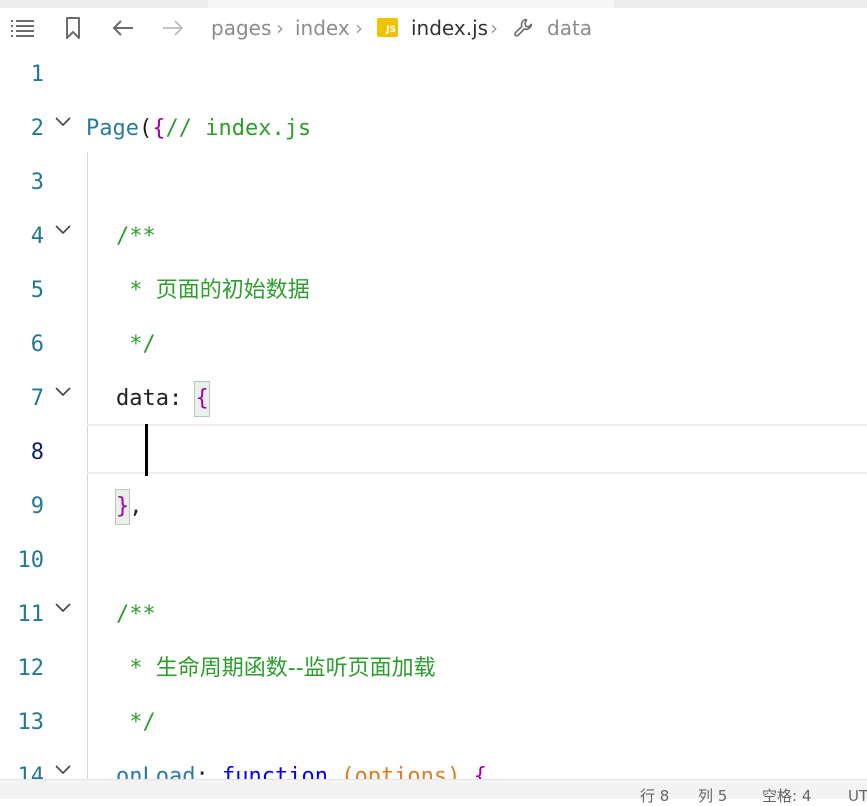 The height and width of the screenshot is (806, 867). I want to click on code-line: 9 },, so click(433, 507).